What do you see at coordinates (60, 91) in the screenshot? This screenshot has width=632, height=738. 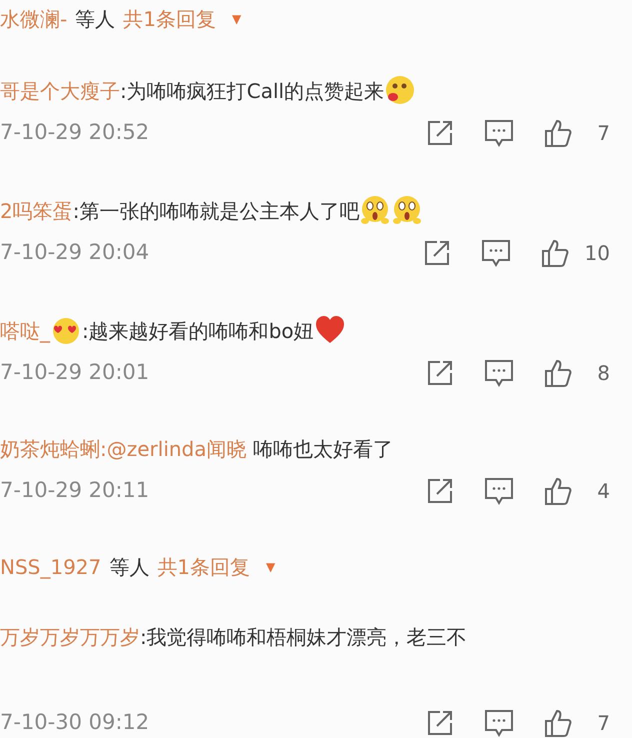 I see `author-name: 哥是个大瘦子` at bounding box center [60, 91].